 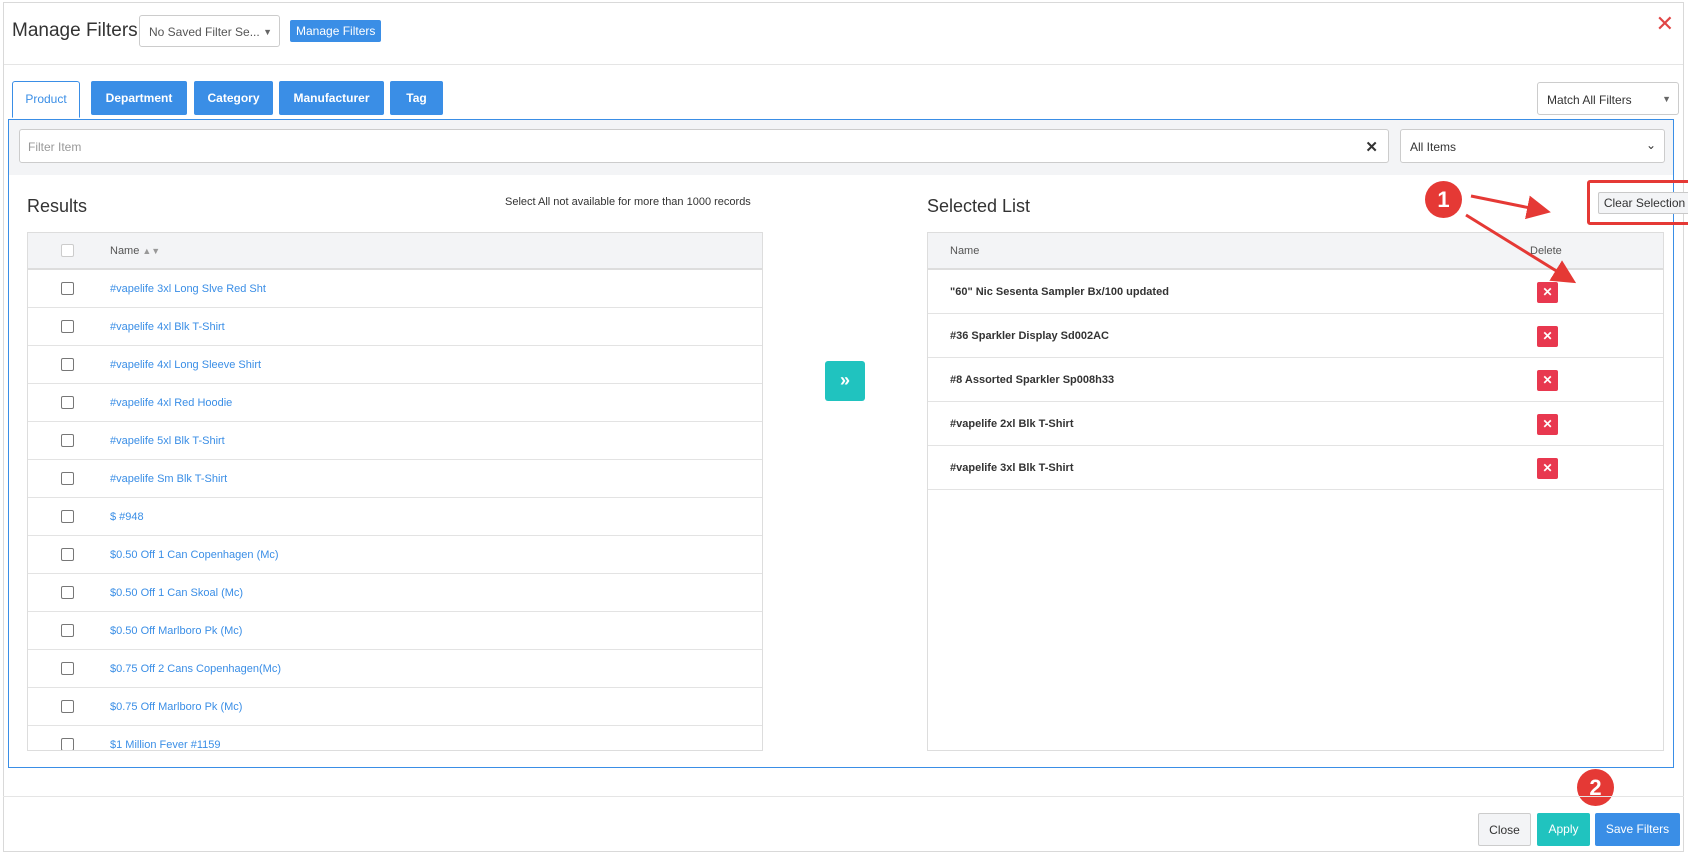 I want to click on selected-row: #vapelife 2xl Blk T-Shirt ✕, so click(x=1295, y=424).